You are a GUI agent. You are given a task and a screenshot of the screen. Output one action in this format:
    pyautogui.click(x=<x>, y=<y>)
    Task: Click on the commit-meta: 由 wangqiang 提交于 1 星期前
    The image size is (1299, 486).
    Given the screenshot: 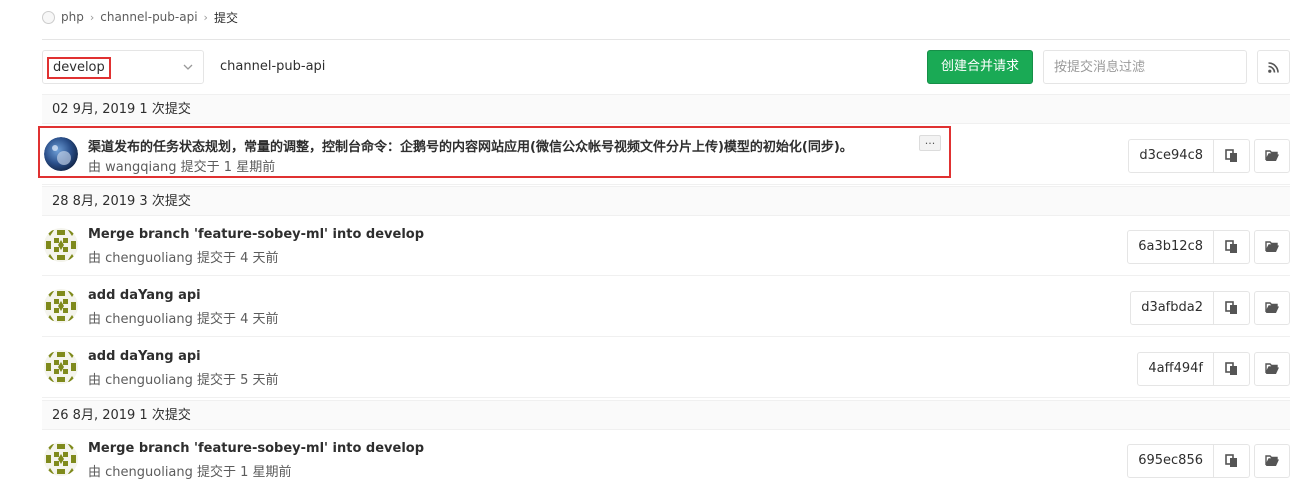 What is the action you would take?
    pyautogui.click(x=182, y=167)
    